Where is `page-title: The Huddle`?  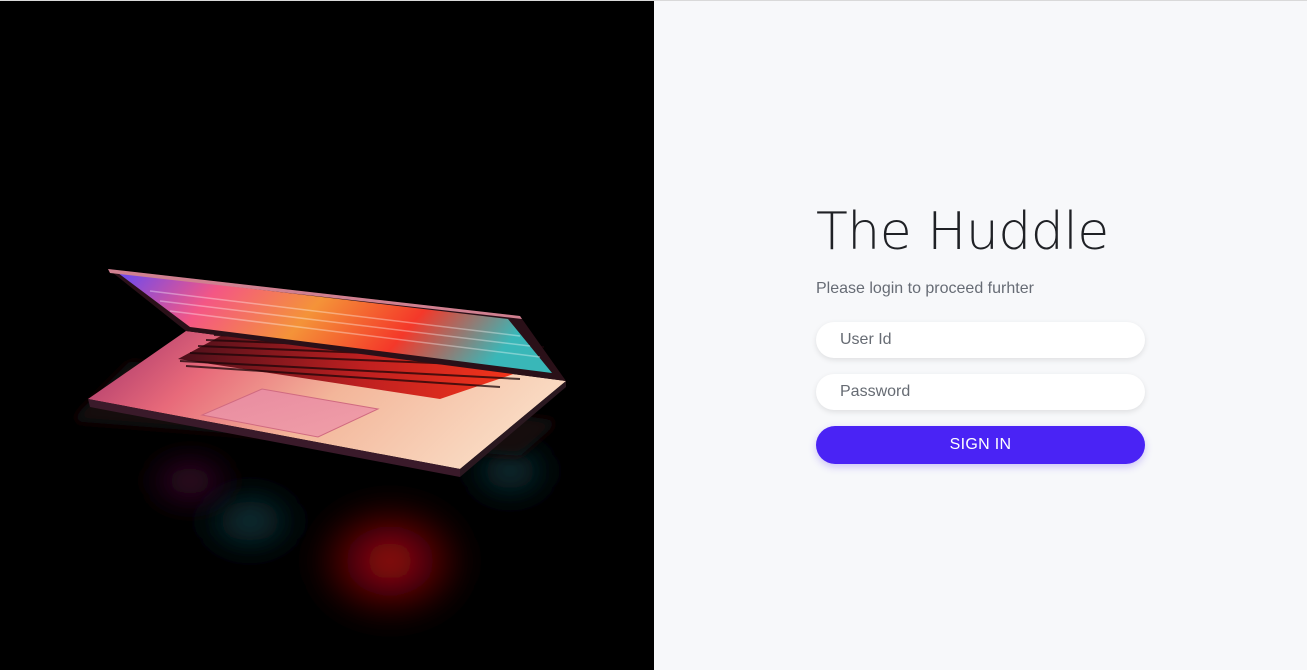 page-title: The Huddle is located at coordinates (962, 232).